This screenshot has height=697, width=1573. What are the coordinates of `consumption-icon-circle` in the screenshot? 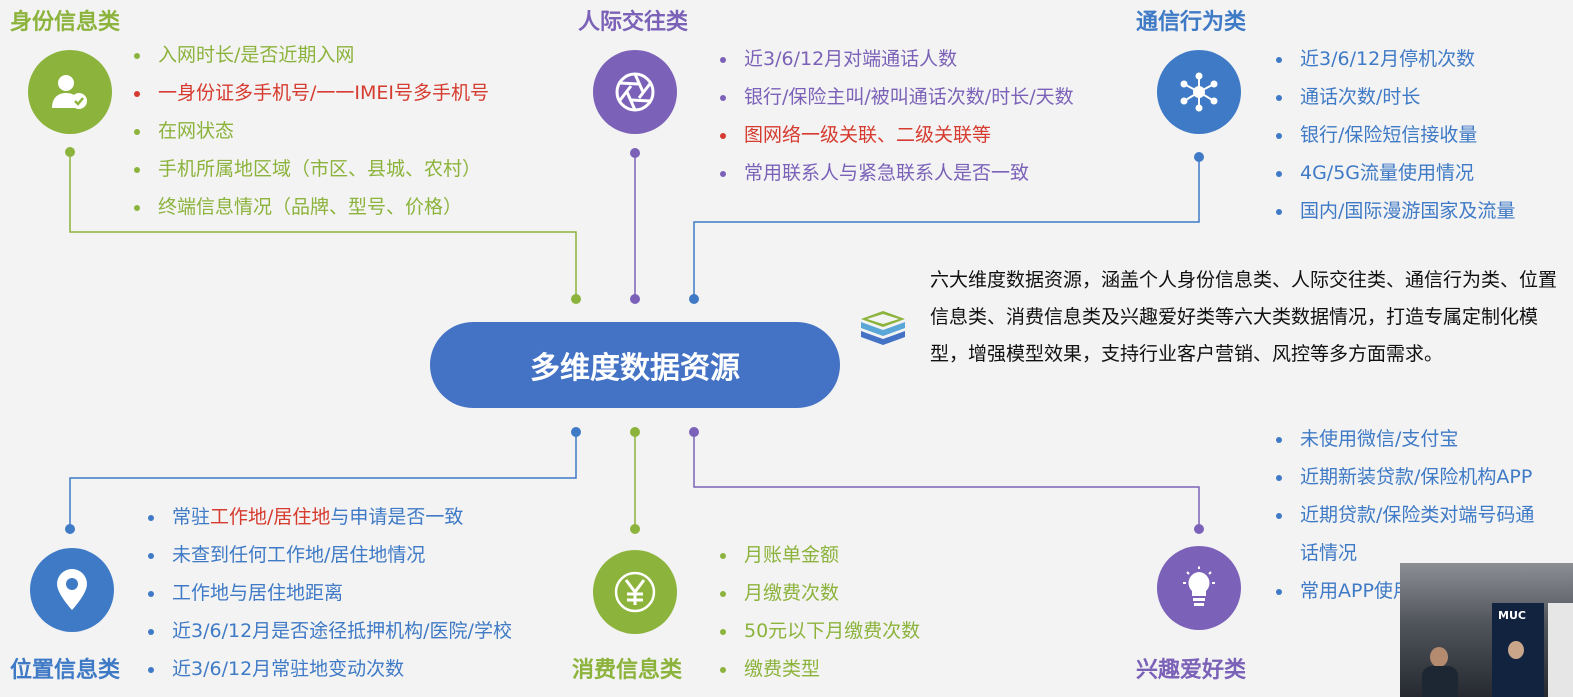 It's located at (635, 592).